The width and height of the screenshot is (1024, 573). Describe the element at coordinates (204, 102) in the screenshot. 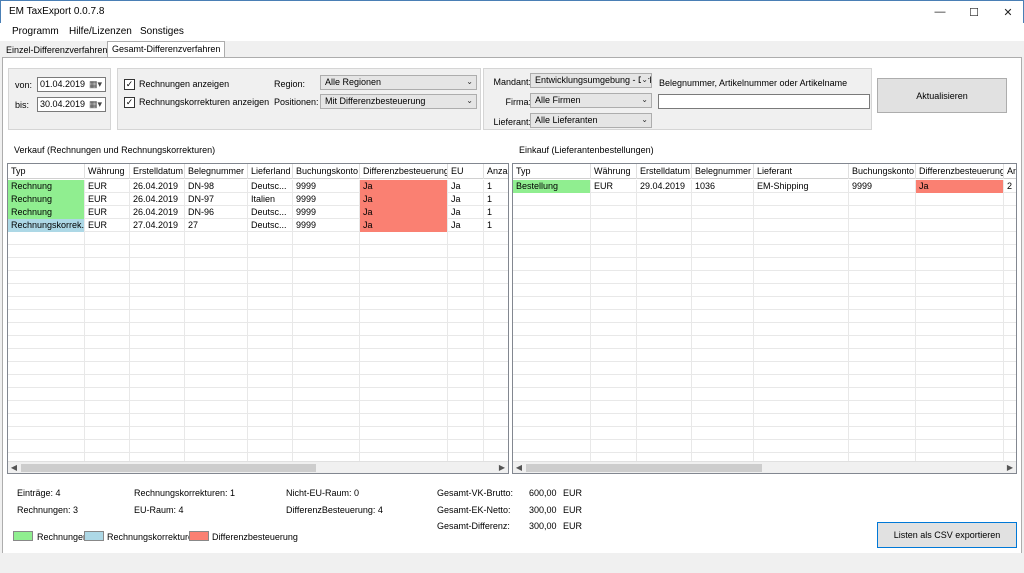

I see `korrekturen-checkbox-label: Rechnungskorrekturen anzeigen` at that location.